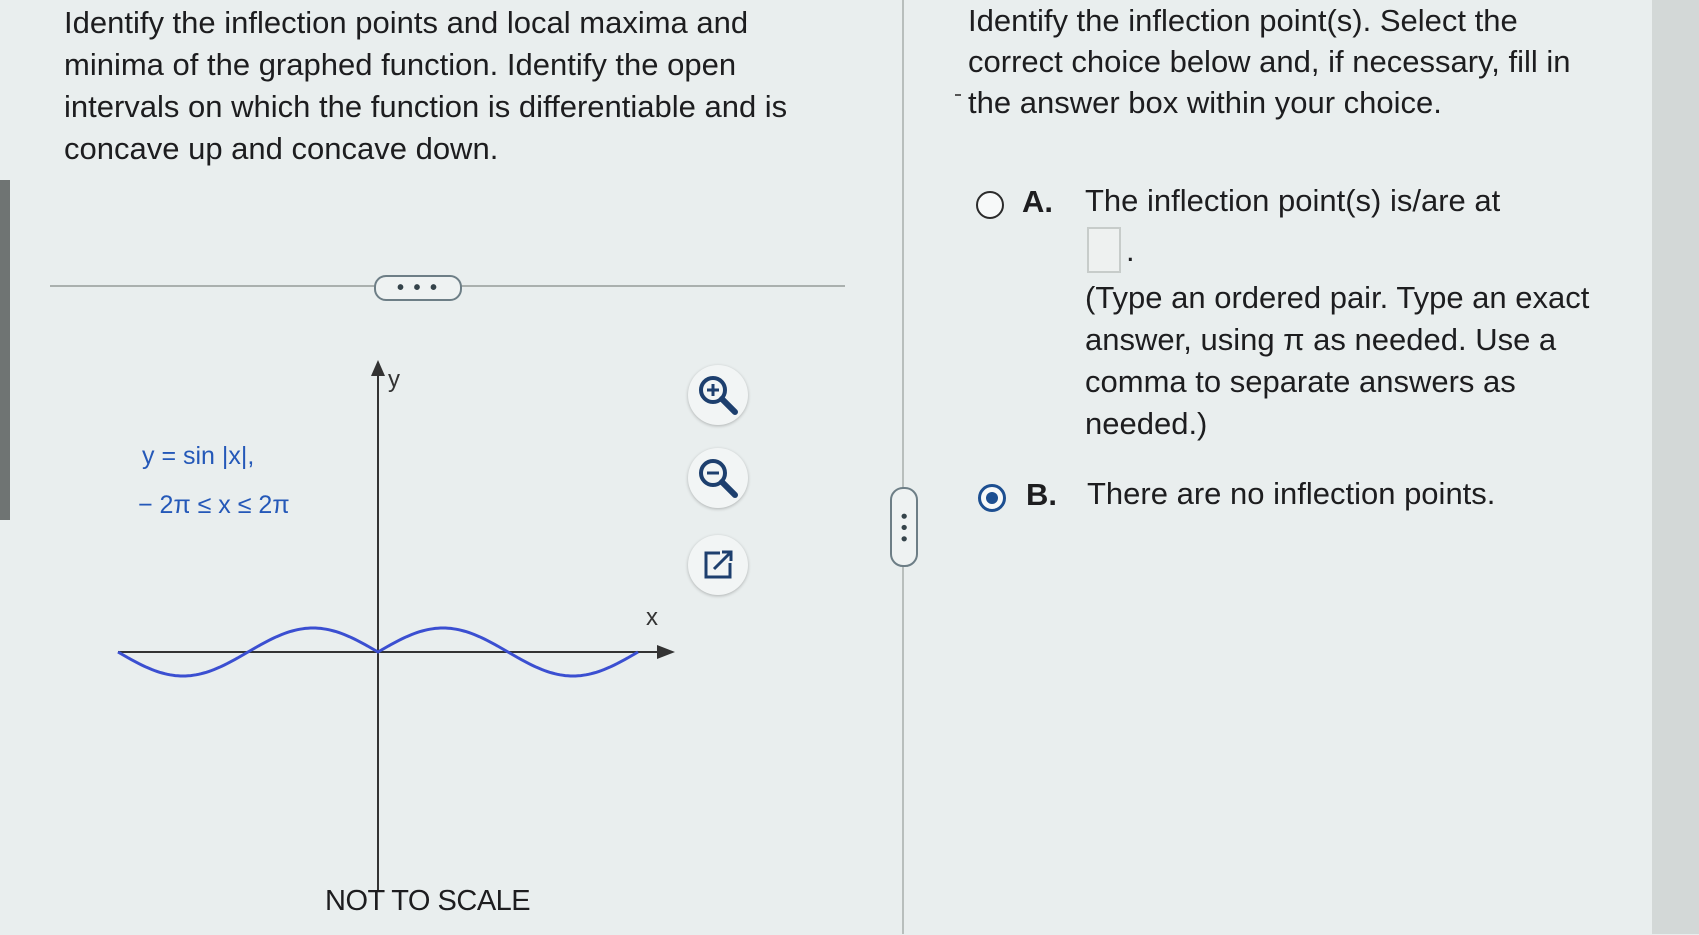 The height and width of the screenshot is (935, 1699). What do you see at coordinates (1675, 467) in the screenshot?
I see `right-edge-bar` at bounding box center [1675, 467].